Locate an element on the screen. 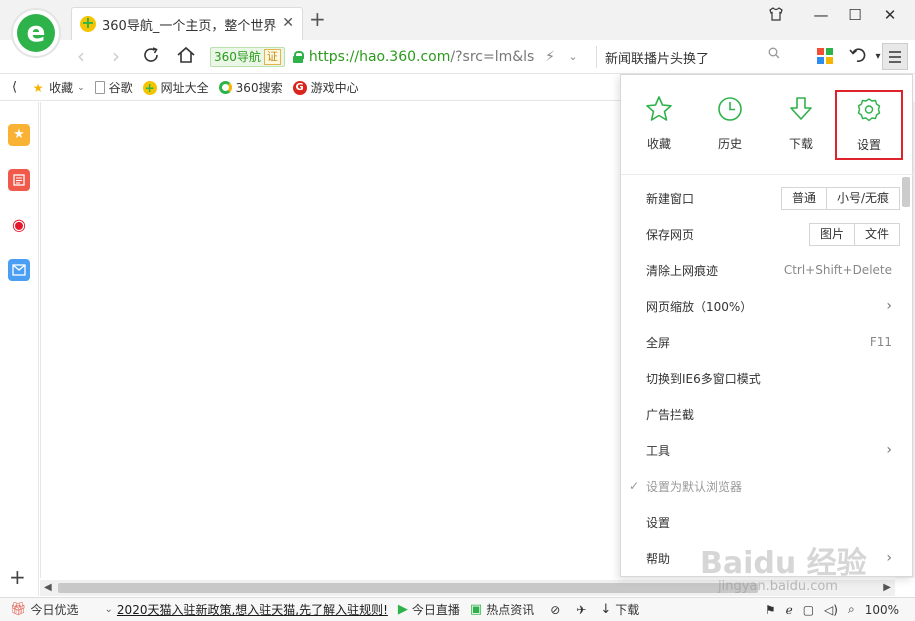  menu-item-label: 清除上网痕迹 is located at coordinates (682, 270).